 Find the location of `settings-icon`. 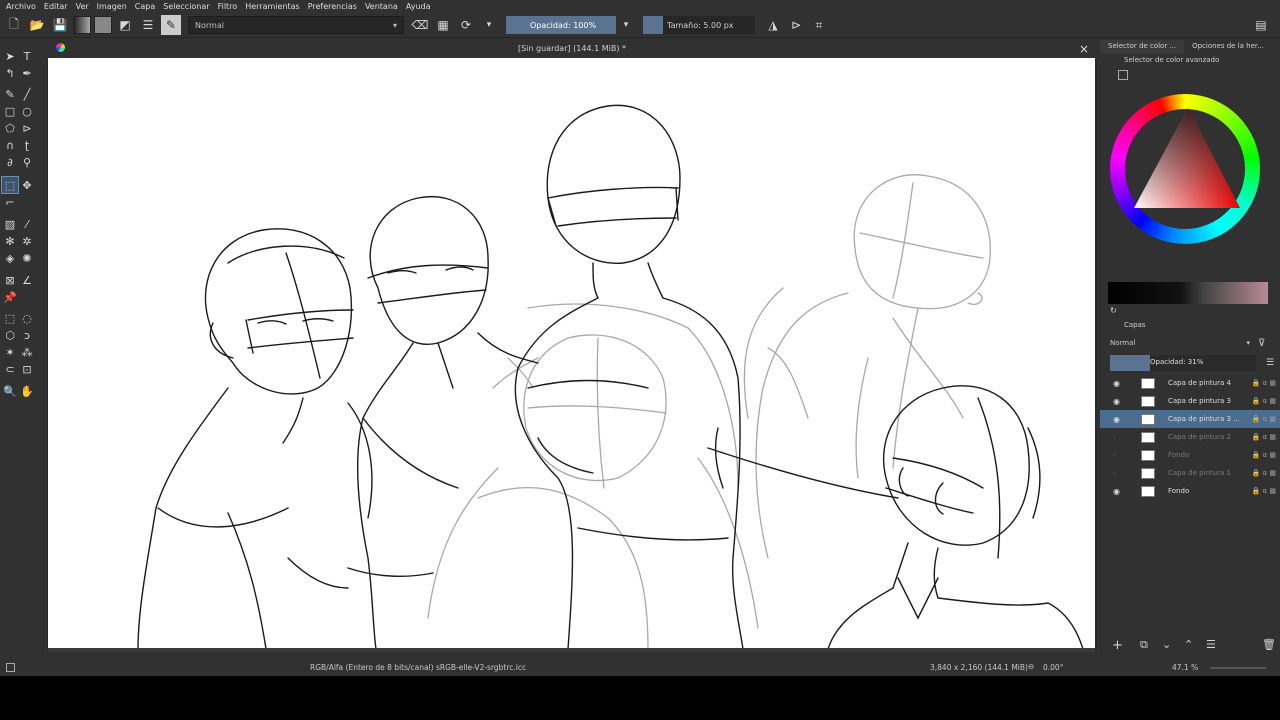

settings-icon is located at coordinates (1123, 75).